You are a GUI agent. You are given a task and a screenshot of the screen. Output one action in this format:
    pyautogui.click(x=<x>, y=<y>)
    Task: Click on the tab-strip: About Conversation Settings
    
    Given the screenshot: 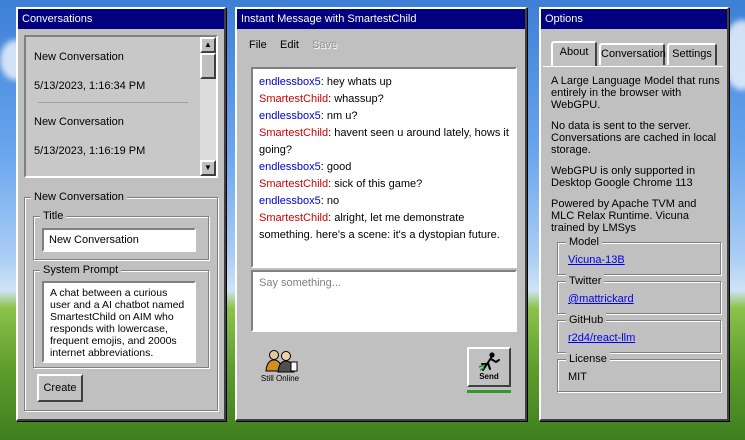 What is the action you would take?
    pyautogui.click(x=637, y=54)
    